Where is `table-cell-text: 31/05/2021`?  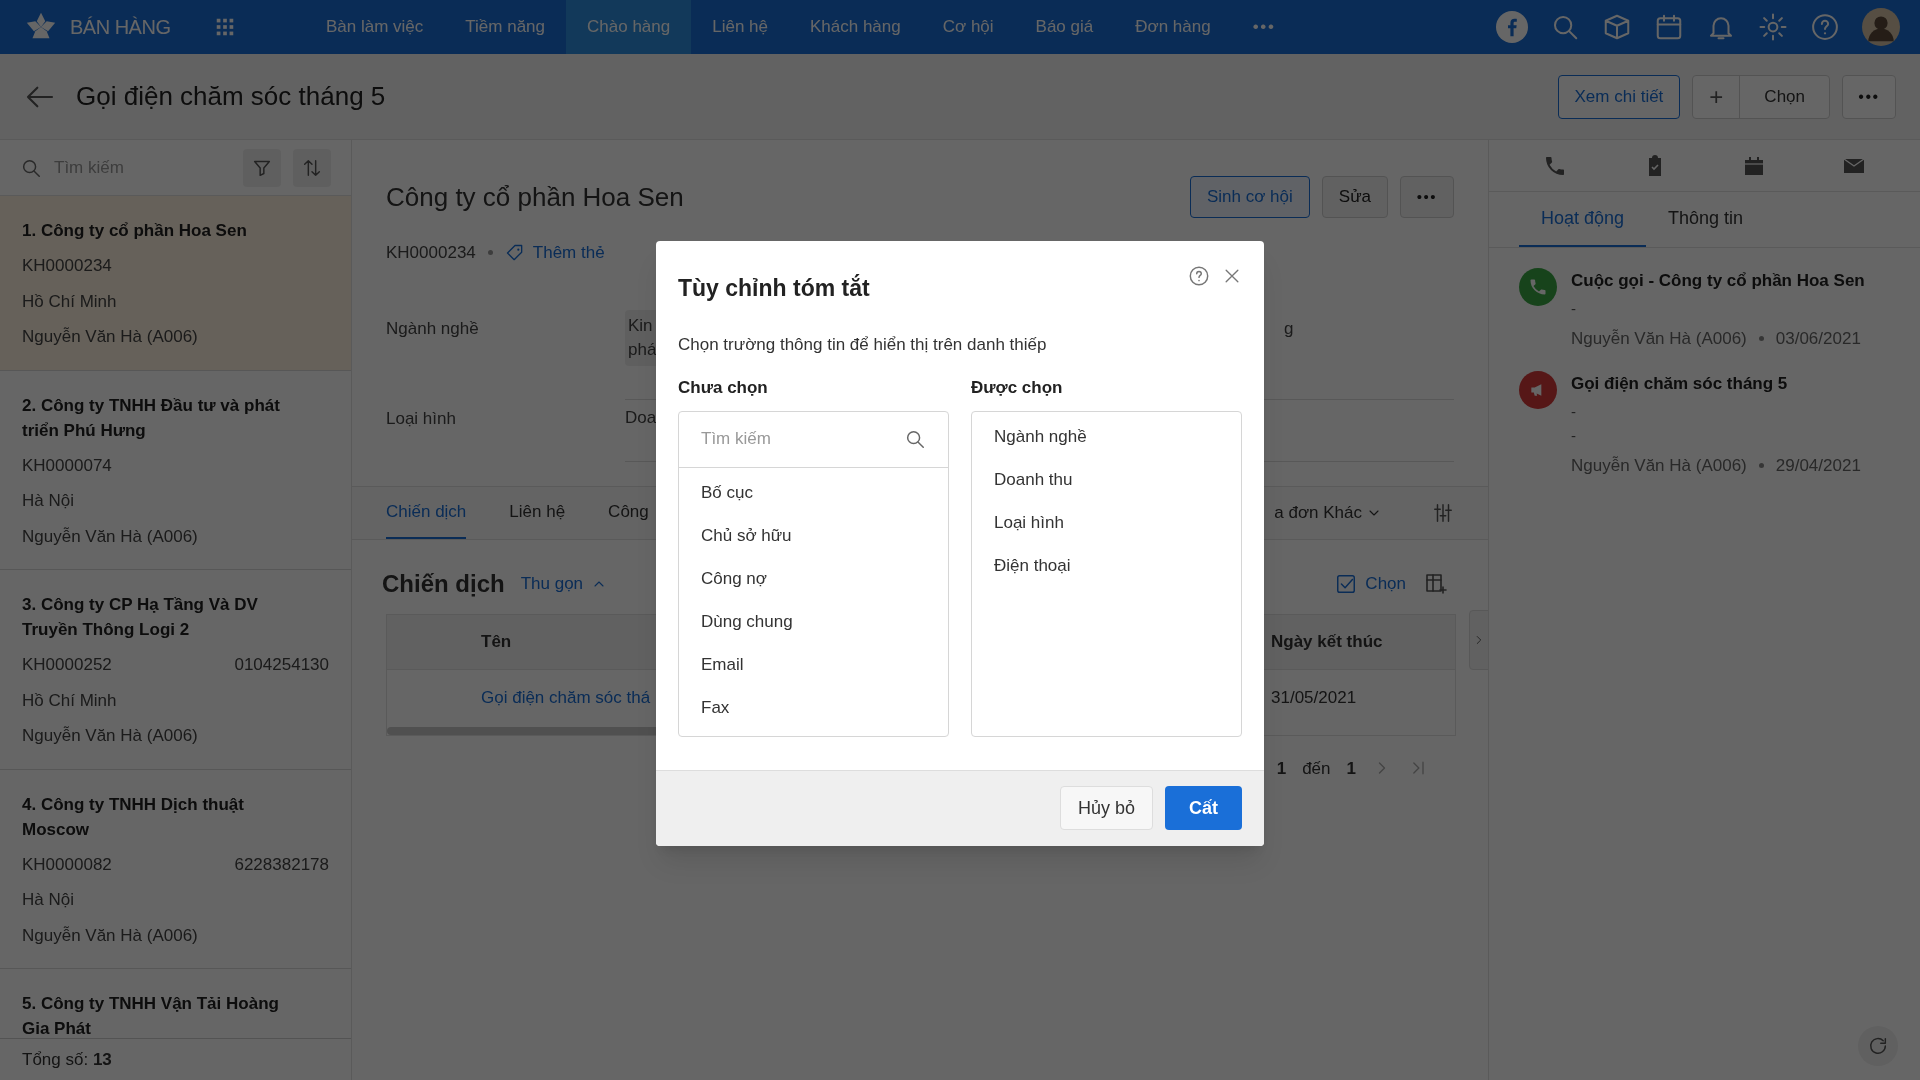 table-cell-text: 31/05/2021 is located at coordinates (1313, 698).